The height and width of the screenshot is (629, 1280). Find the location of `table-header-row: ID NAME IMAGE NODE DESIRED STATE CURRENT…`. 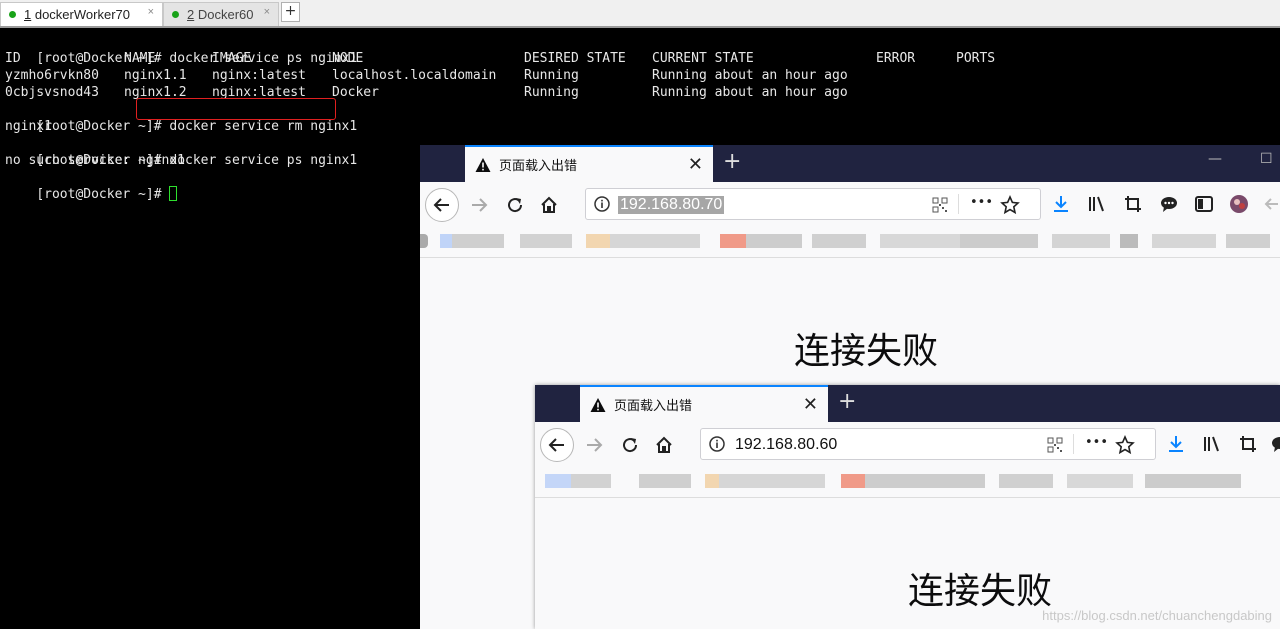

table-header-row: ID NAME IMAGE NODE DESIRED STATE CURRENT… is located at coordinates (640, 58).